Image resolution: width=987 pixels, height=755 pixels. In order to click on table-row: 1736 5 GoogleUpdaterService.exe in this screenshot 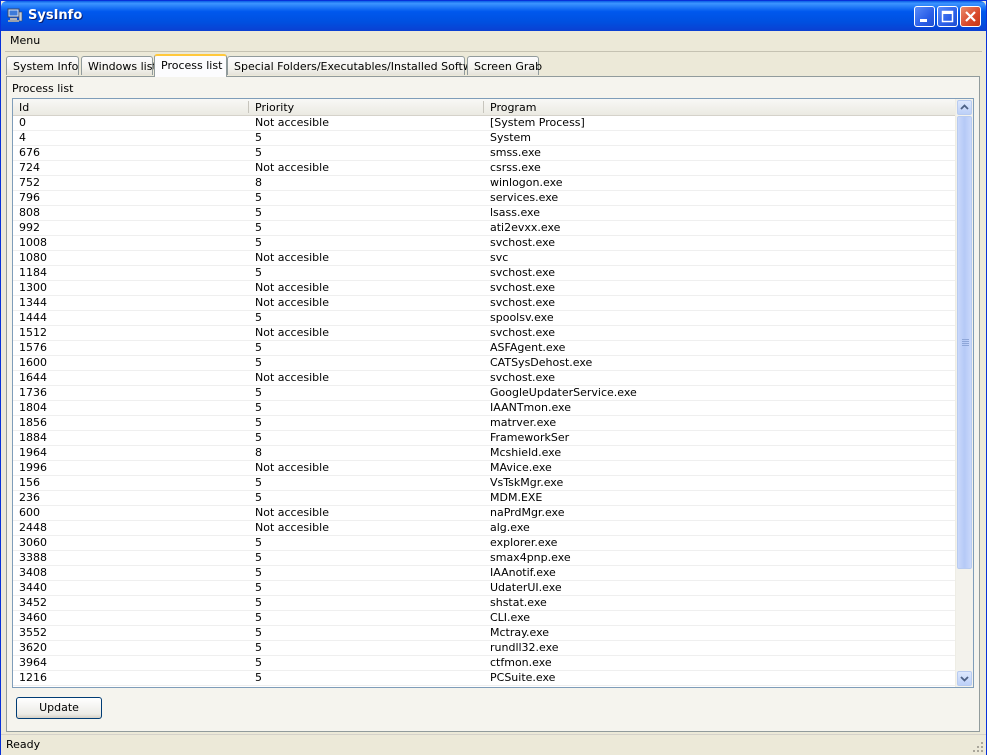, I will do `click(484, 393)`.